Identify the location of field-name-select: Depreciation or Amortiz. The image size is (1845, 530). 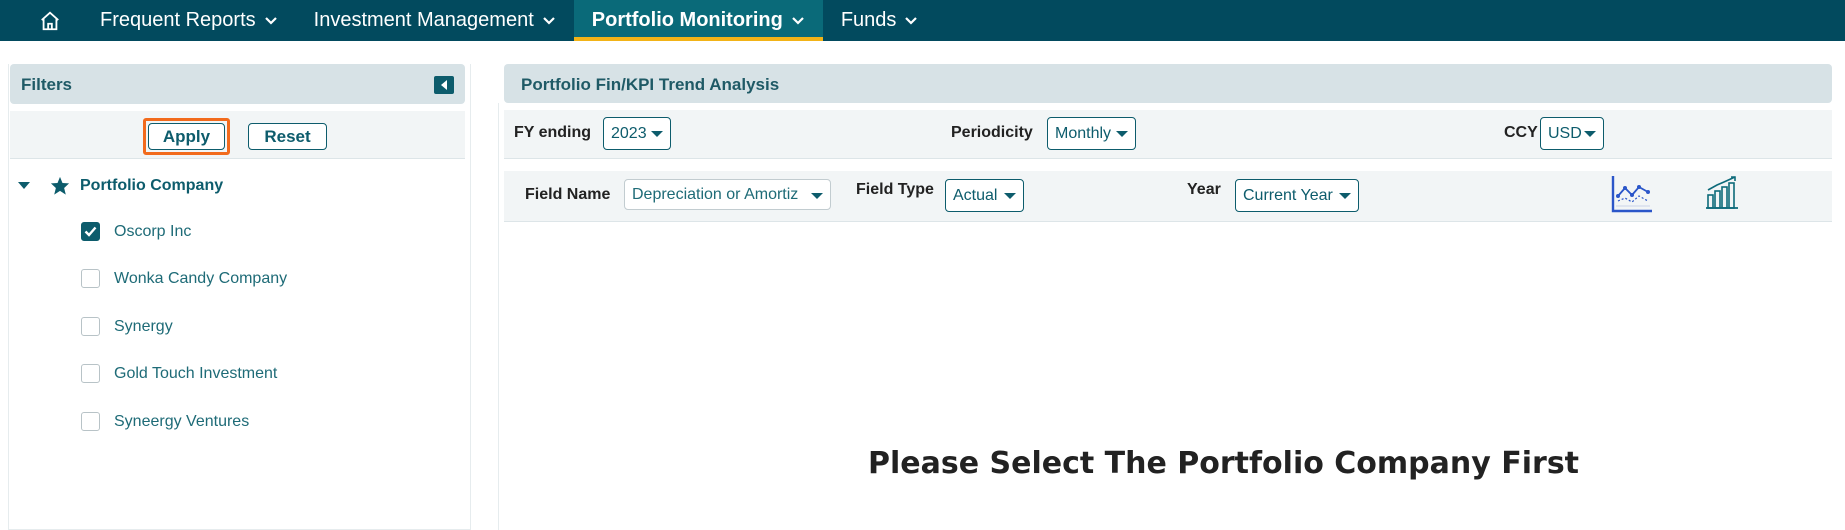
(727, 194).